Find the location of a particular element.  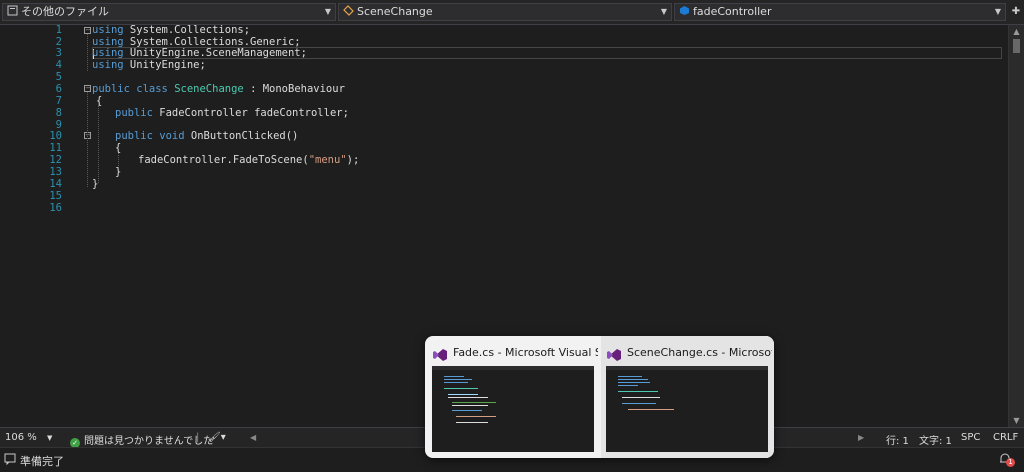

string-literal: "menu" is located at coordinates (327, 160).